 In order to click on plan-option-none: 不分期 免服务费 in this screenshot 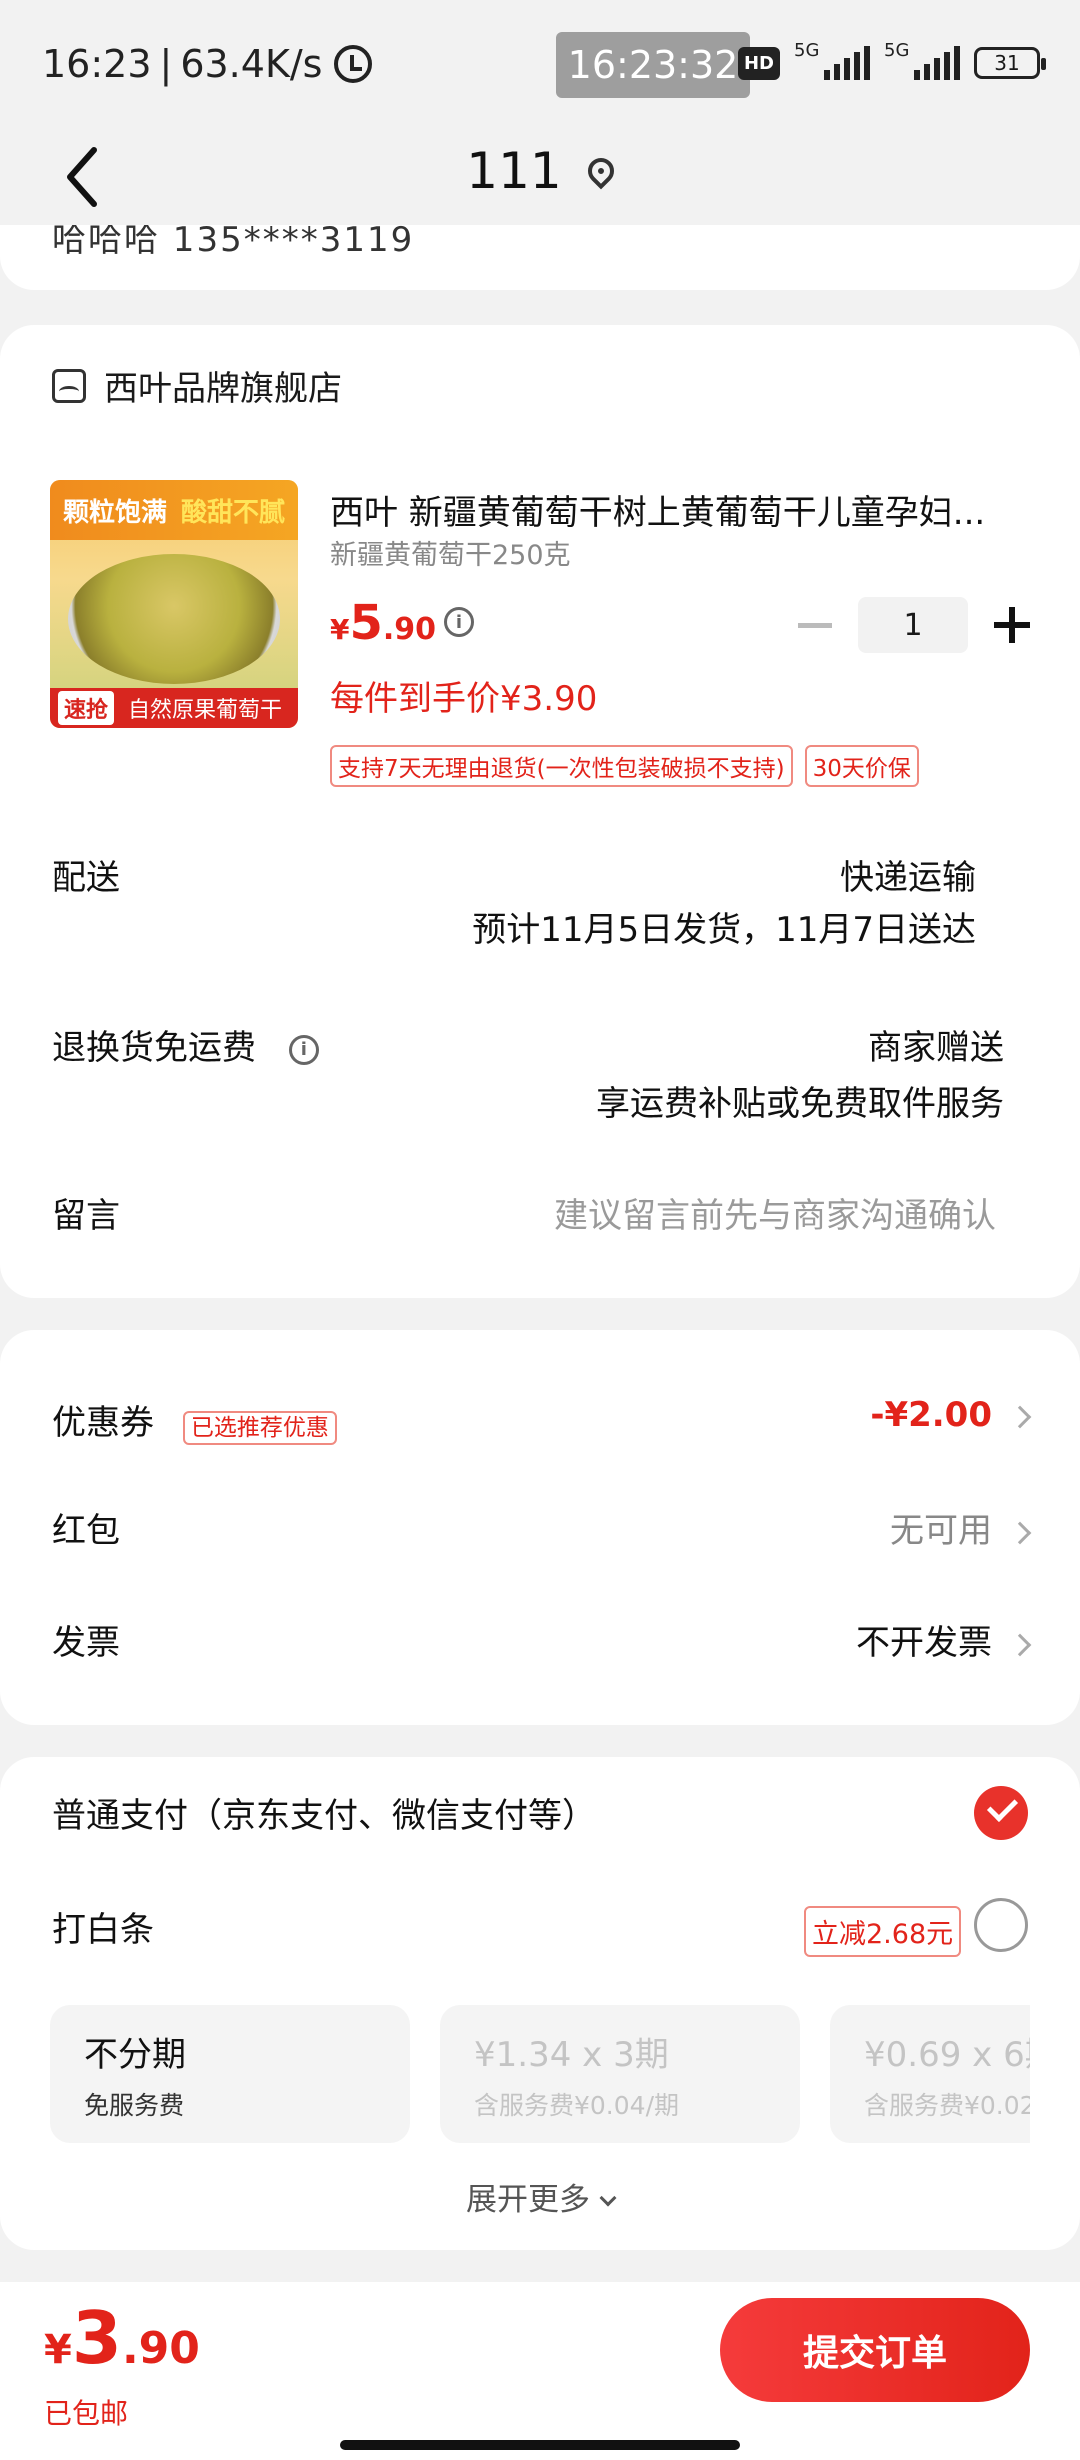, I will do `click(230, 2074)`.